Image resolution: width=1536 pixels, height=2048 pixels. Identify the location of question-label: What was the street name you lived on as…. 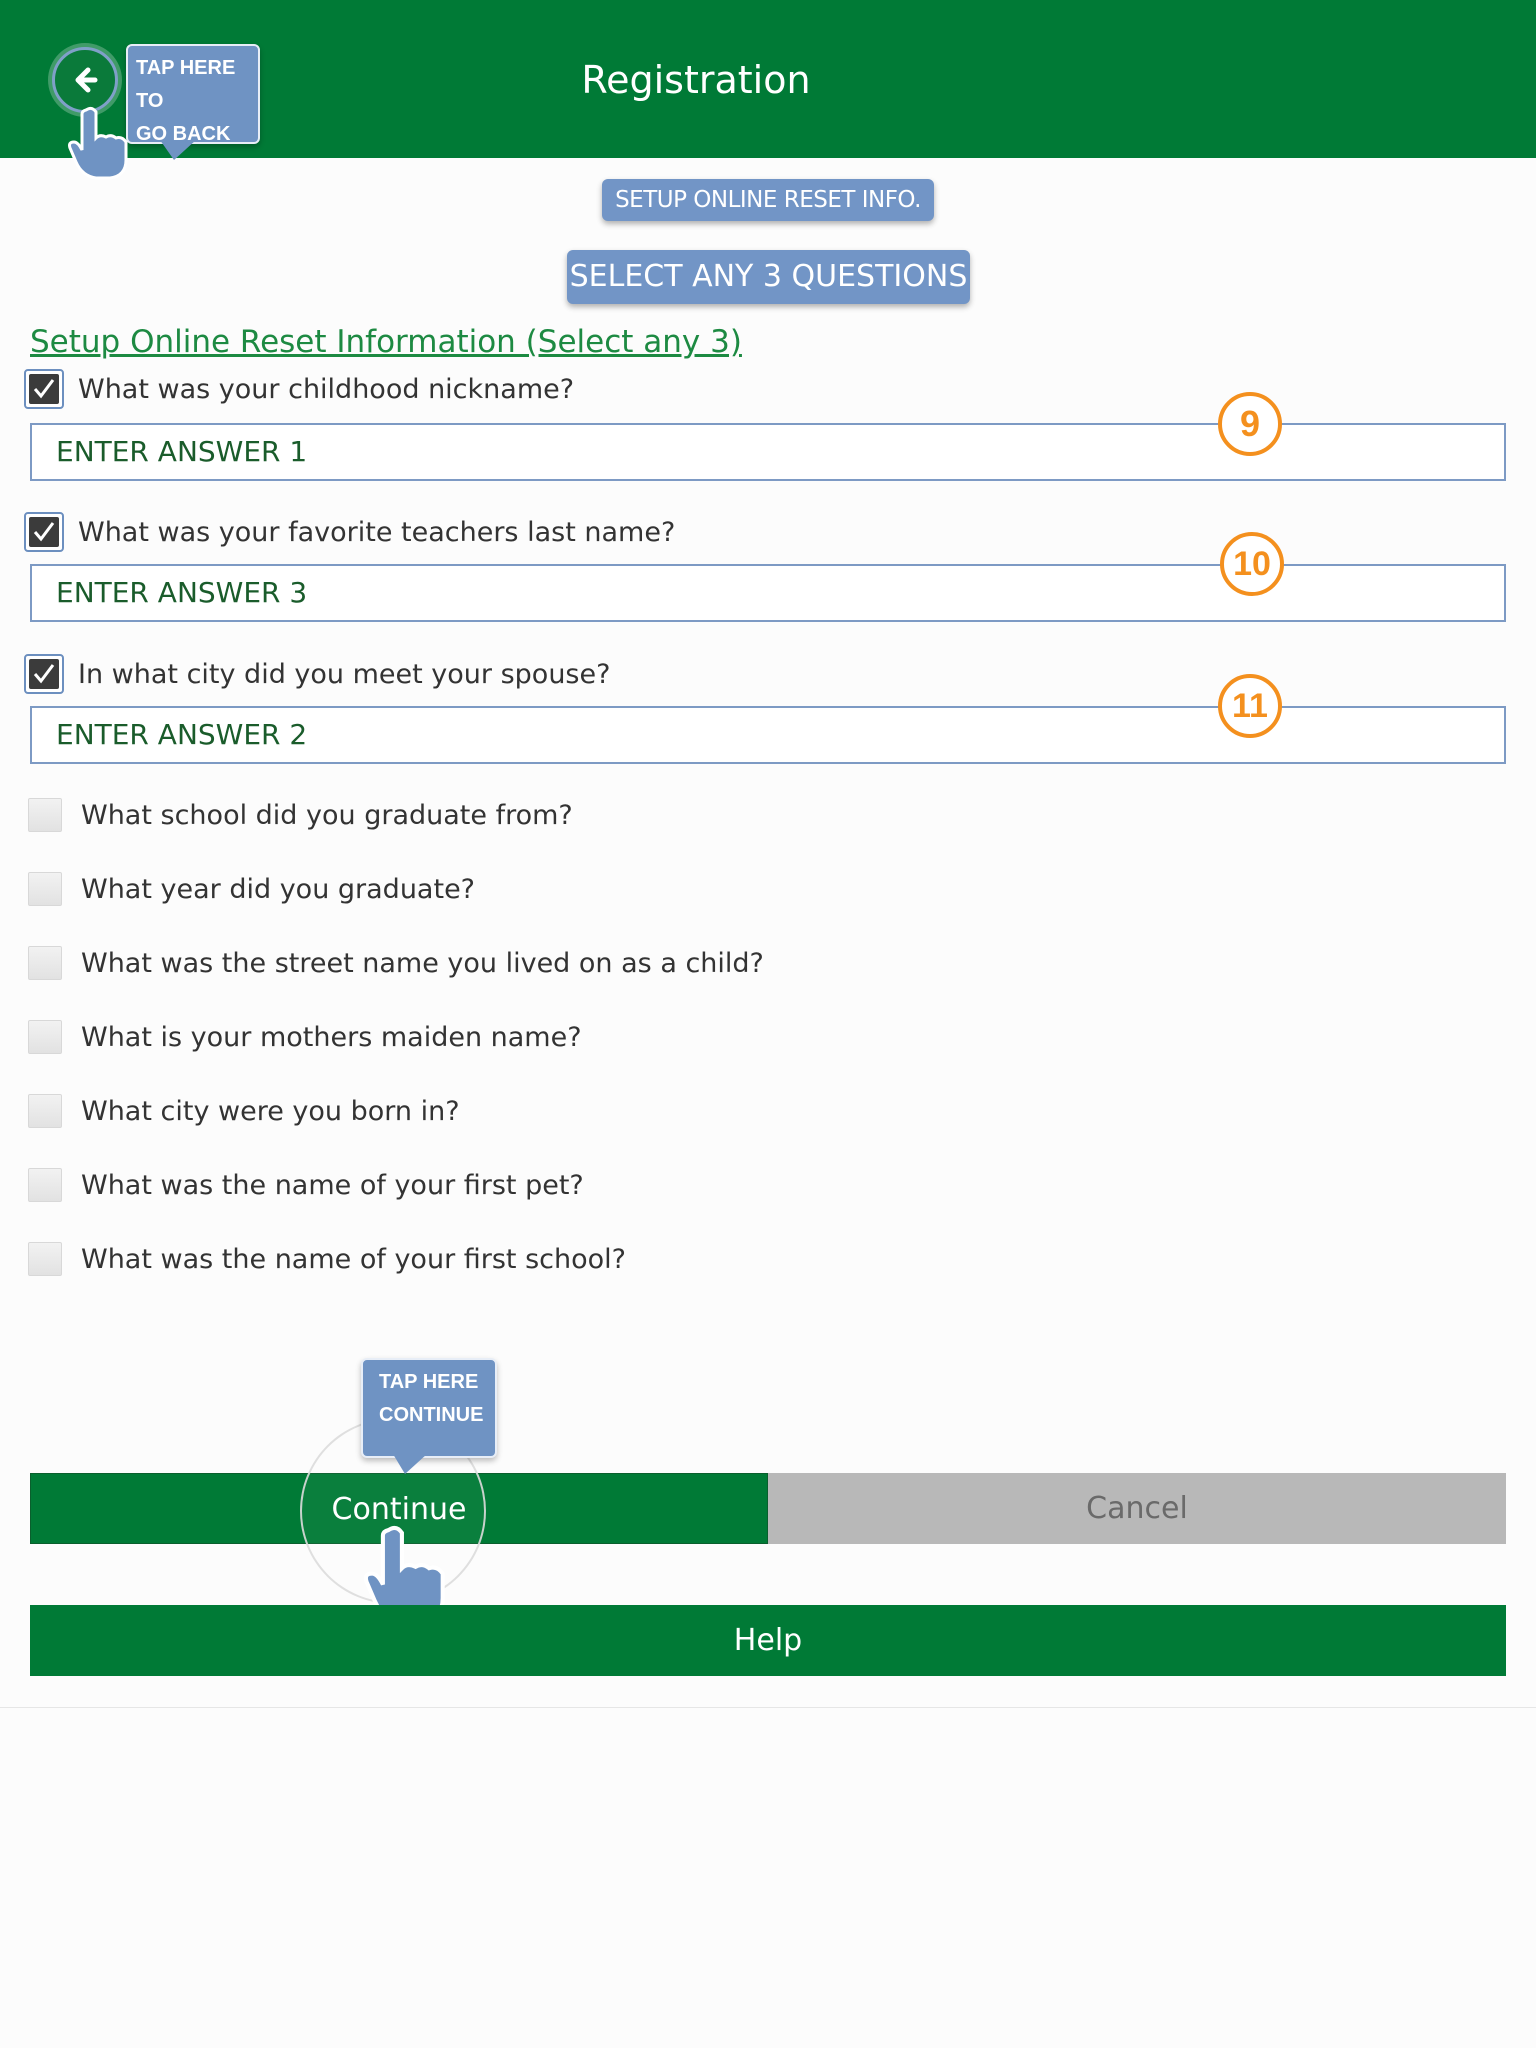
(422, 963).